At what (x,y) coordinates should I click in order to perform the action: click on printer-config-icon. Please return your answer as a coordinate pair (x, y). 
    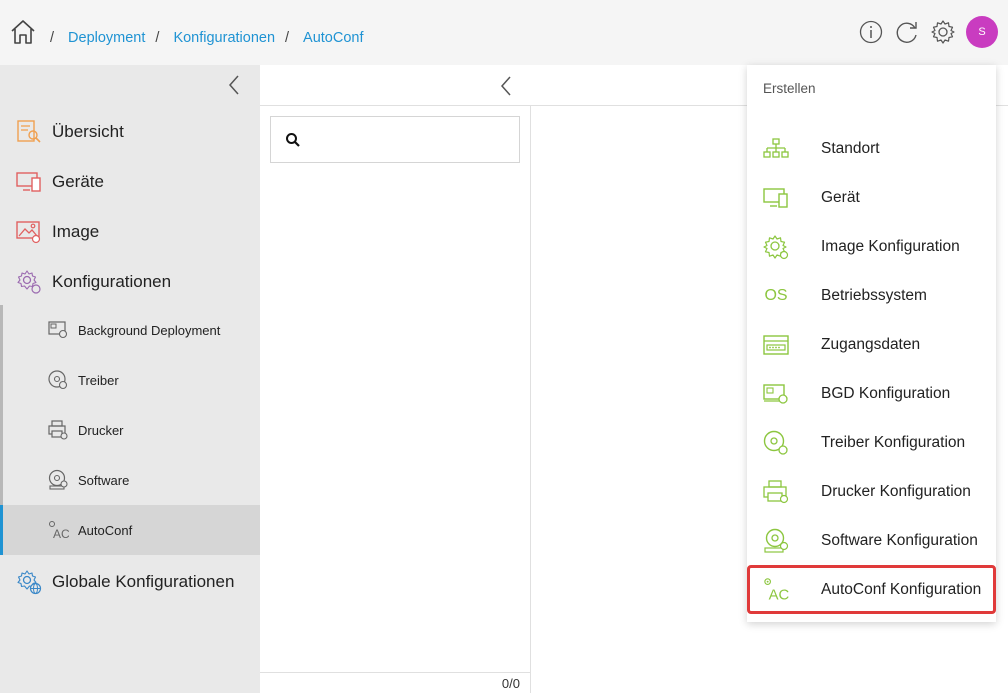
    Looking at the image, I should click on (776, 492).